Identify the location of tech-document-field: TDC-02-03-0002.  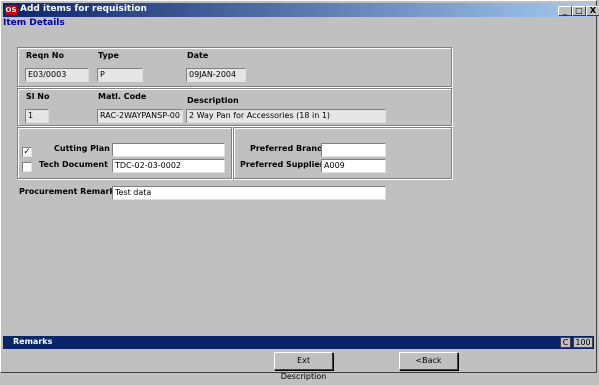
(168, 166).